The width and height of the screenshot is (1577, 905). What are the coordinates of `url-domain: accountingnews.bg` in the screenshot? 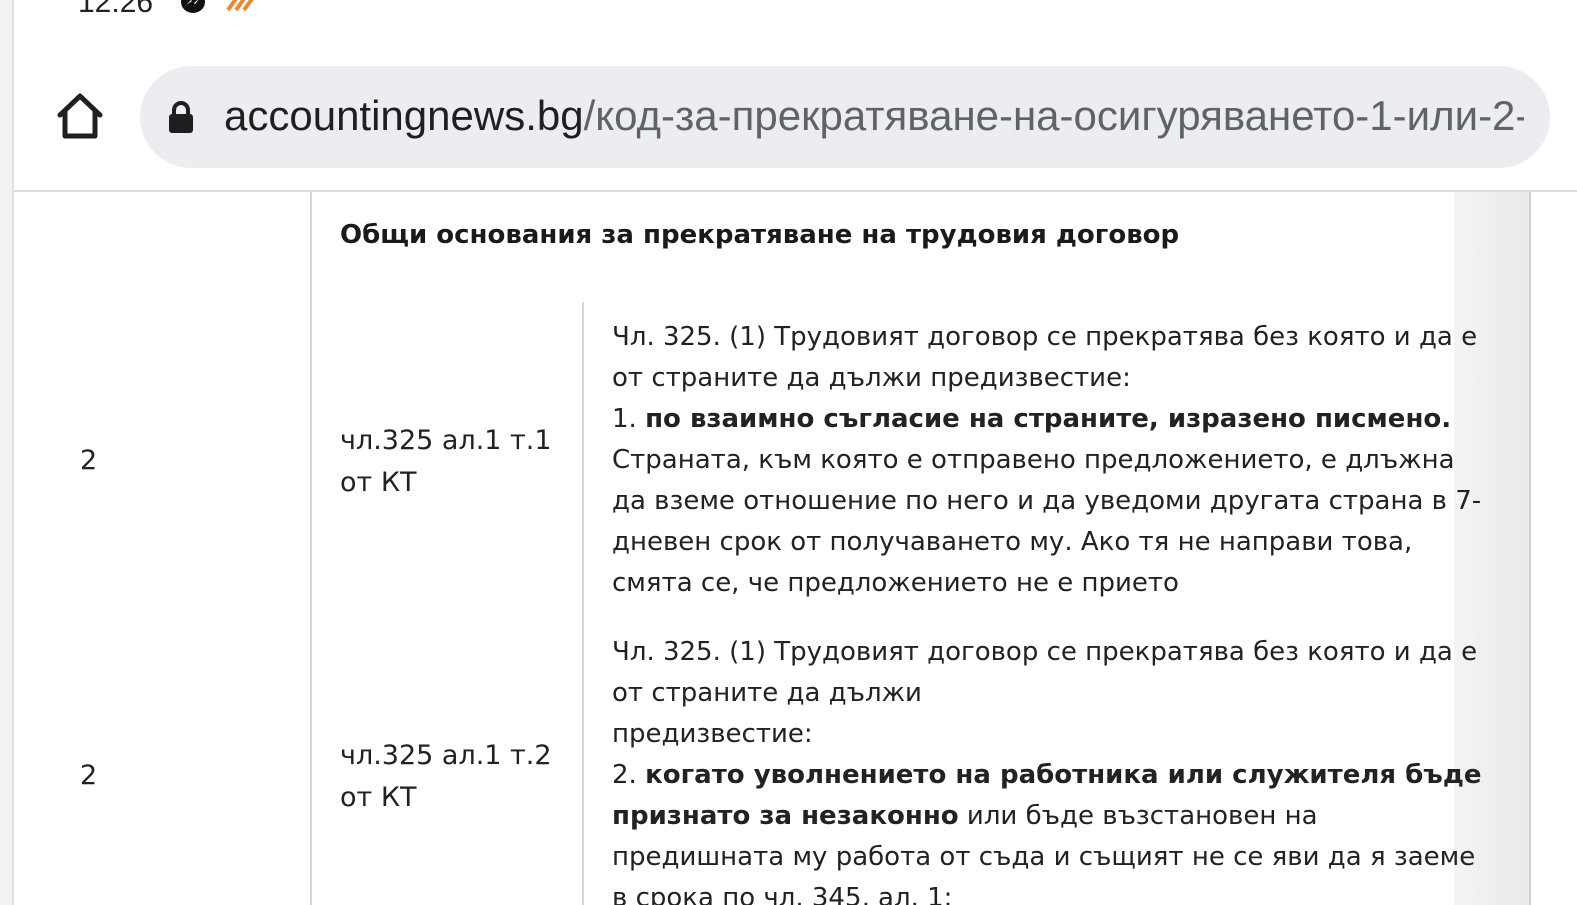 It's located at (404, 115).